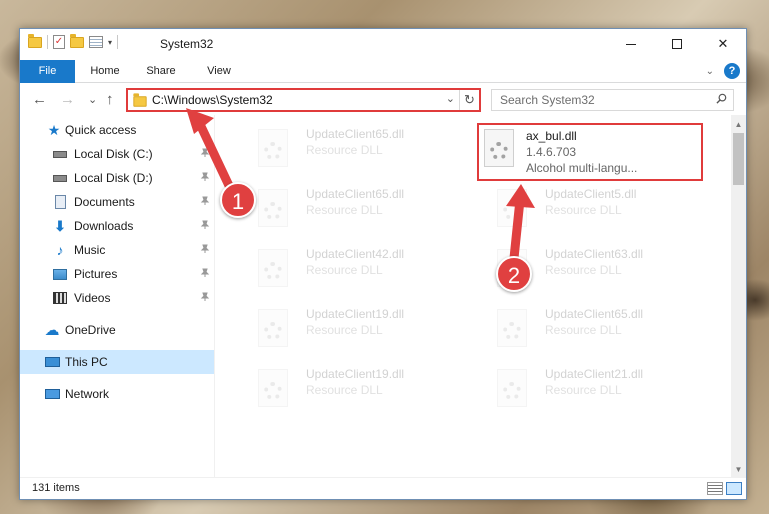 Image resolution: width=769 pixels, height=514 pixels. I want to click on tab-home: Home, so click(105, 71).